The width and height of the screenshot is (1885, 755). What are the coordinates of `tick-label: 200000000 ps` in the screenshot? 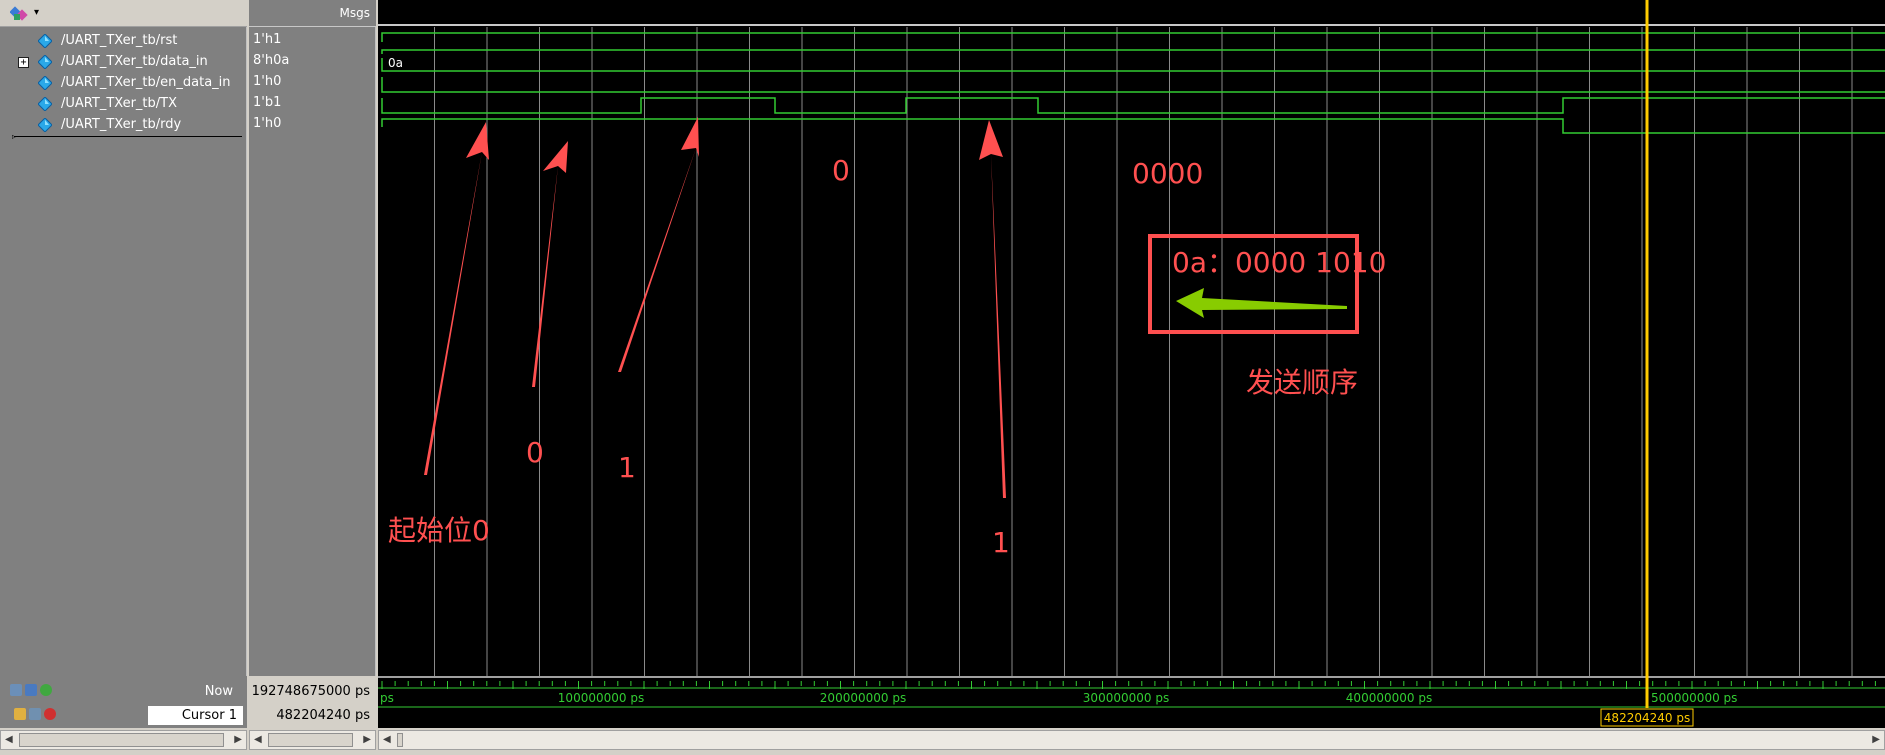 It's located at (863, 698).